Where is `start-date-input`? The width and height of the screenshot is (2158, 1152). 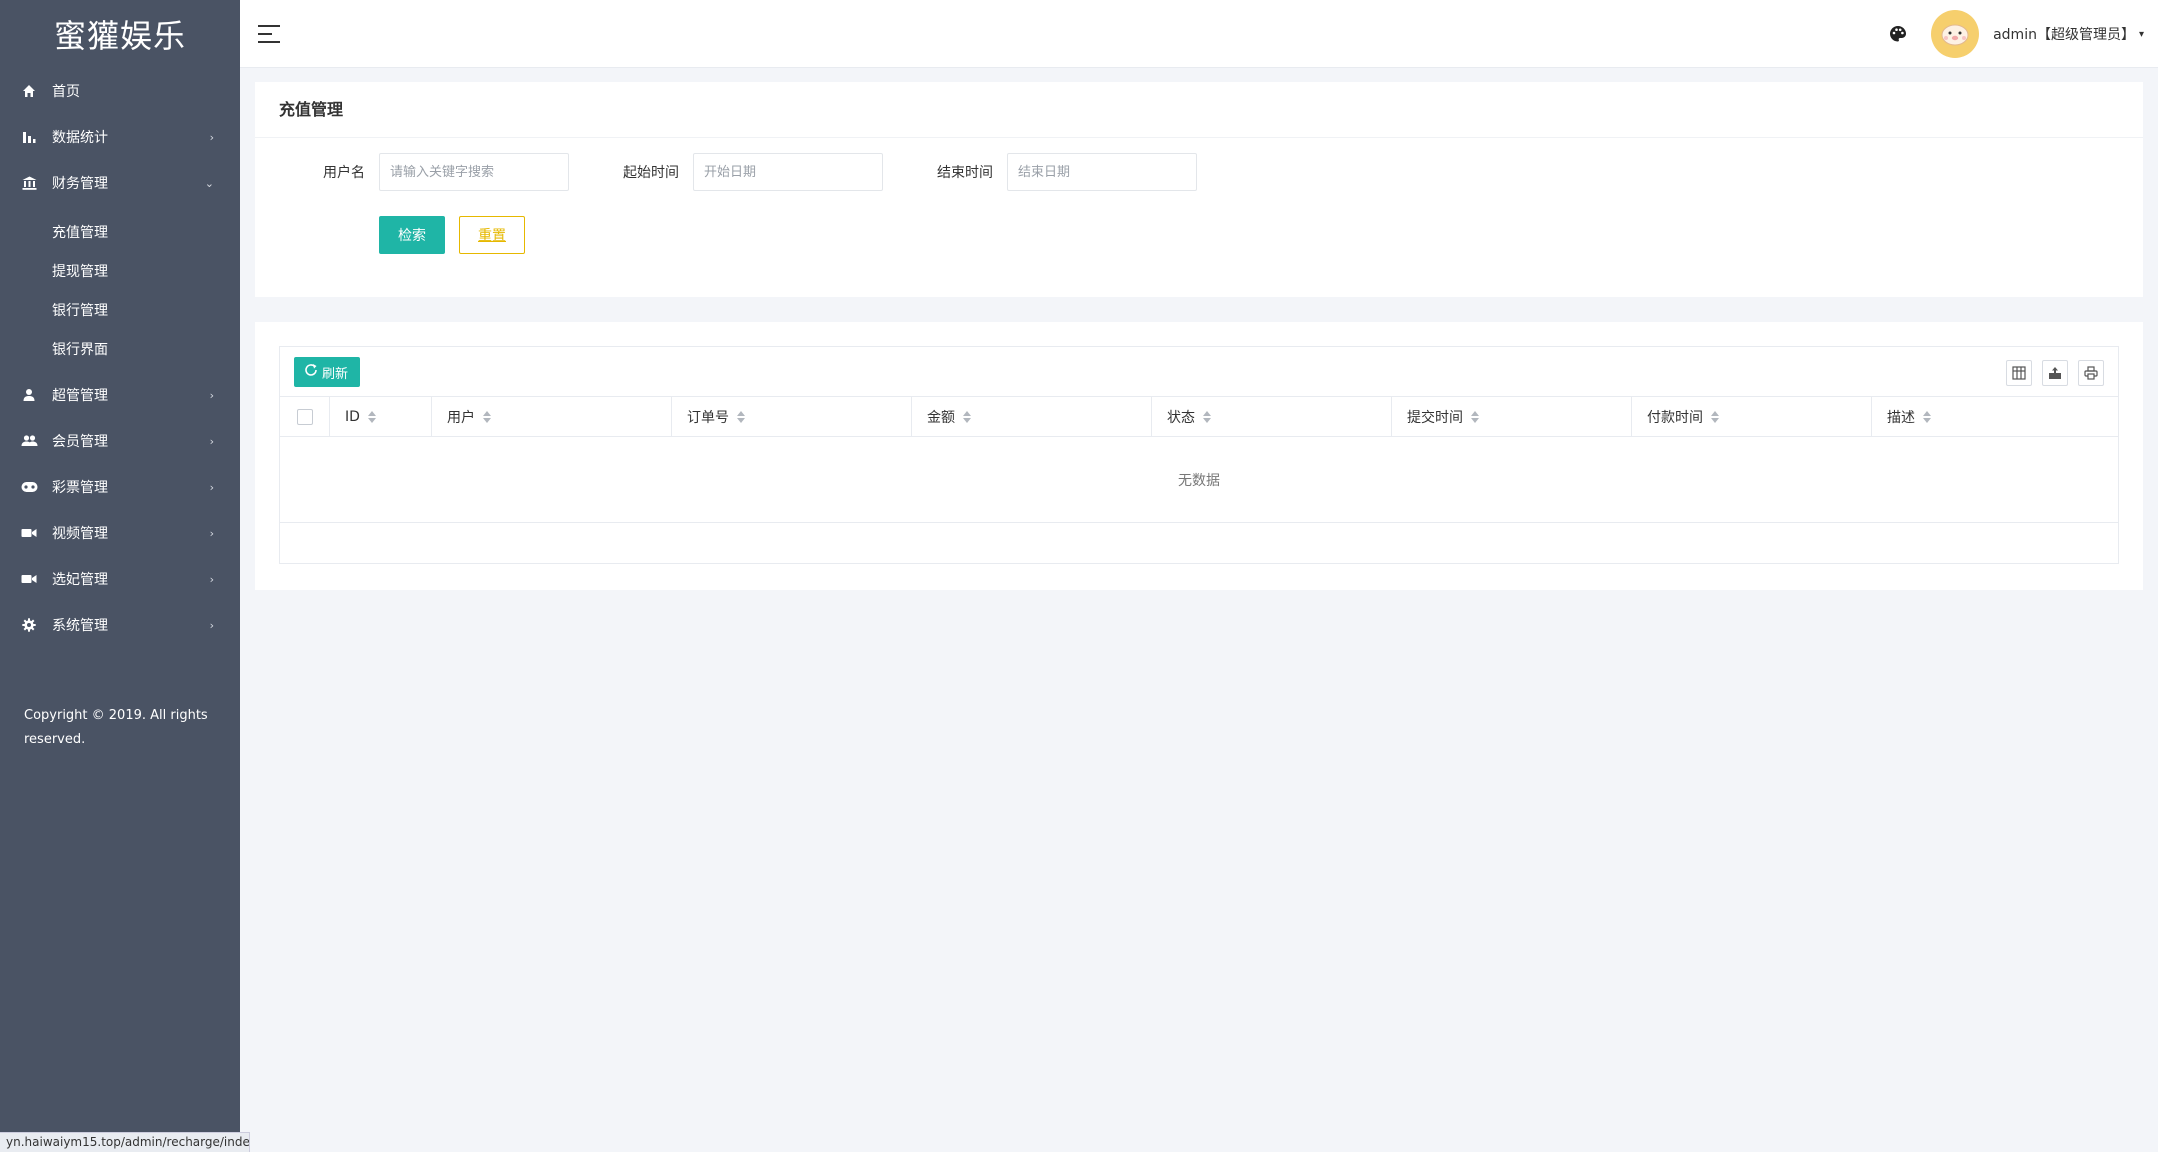
start-date-input is located at coordinates (788, 172).